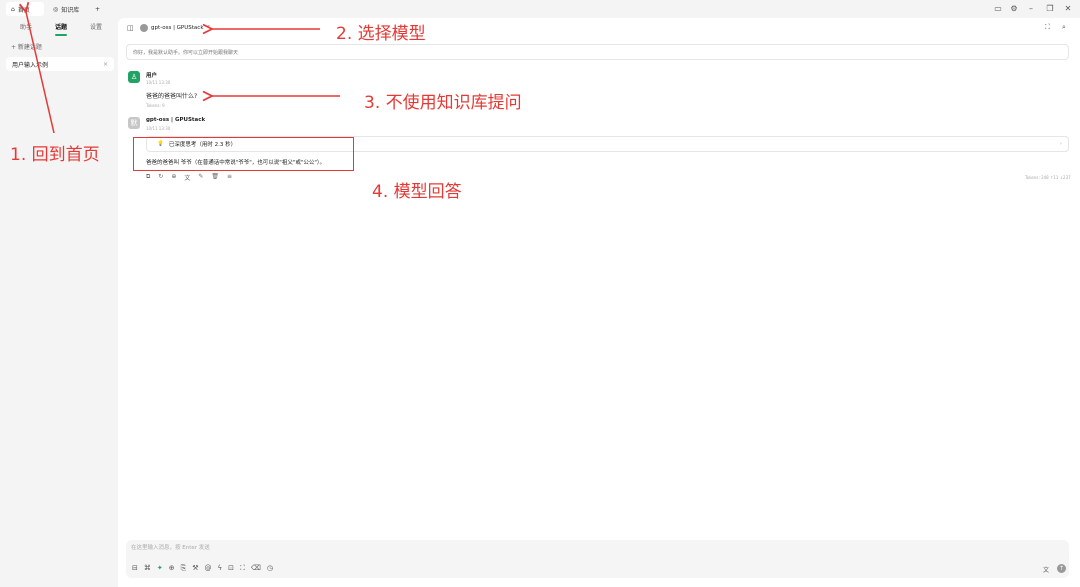 This screenshot has height=587, width=1080. Describe the element at coordinates (443, 103) in the screenshot. I see `annotation-question: 3. 不使用知识库提问` at that location.